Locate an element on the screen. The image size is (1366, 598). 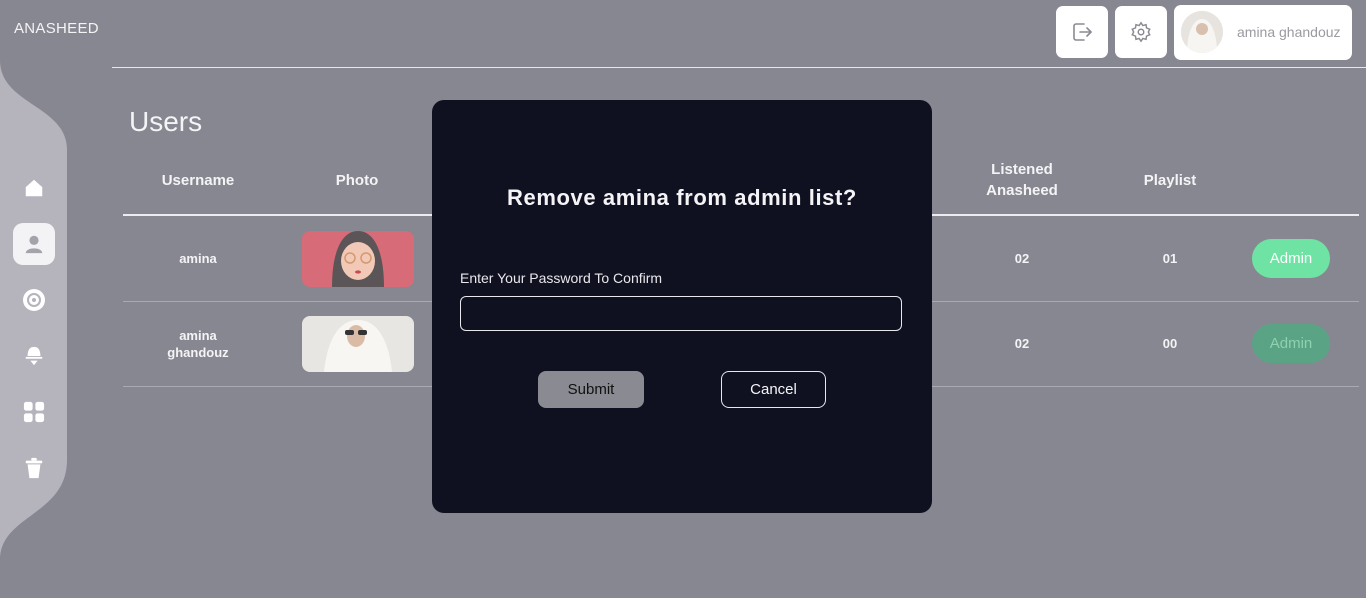
column-header-listened: Listened Anasheed is located at coordinates (1022, 180).